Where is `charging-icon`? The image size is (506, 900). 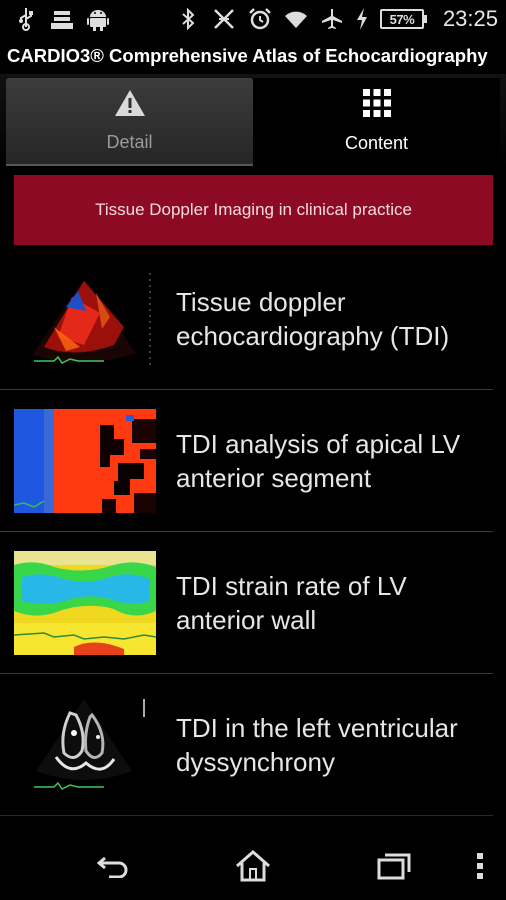
charging-icon is located at coordinates (362, 19).